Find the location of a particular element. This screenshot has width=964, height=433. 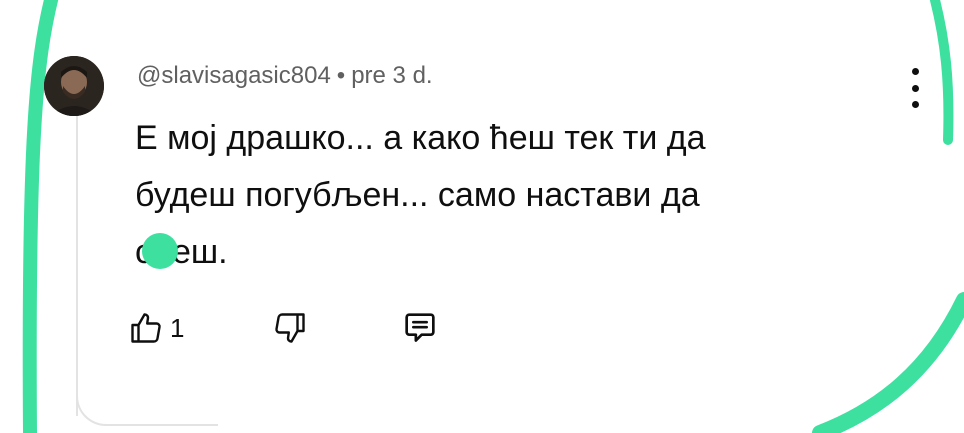

author-name: @slavisagasic804 is located at coordinates (234, 76).